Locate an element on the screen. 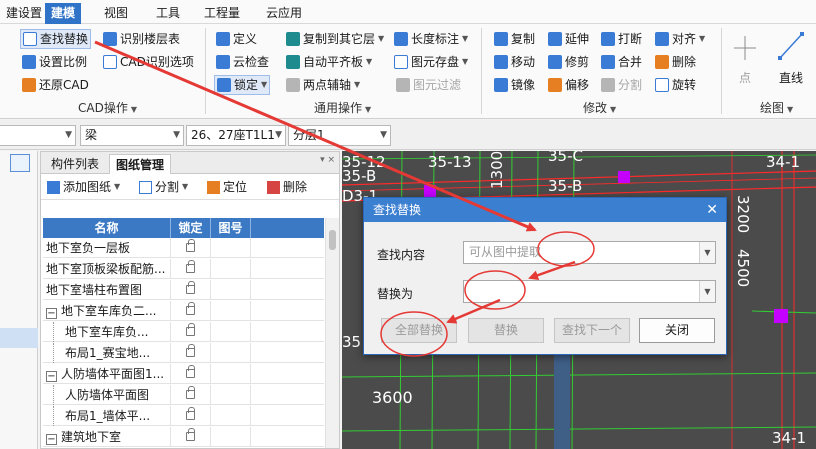 This screenshot has width=816, height=449. dialog-title: 查找替换 is located at coordinates (397, 210).